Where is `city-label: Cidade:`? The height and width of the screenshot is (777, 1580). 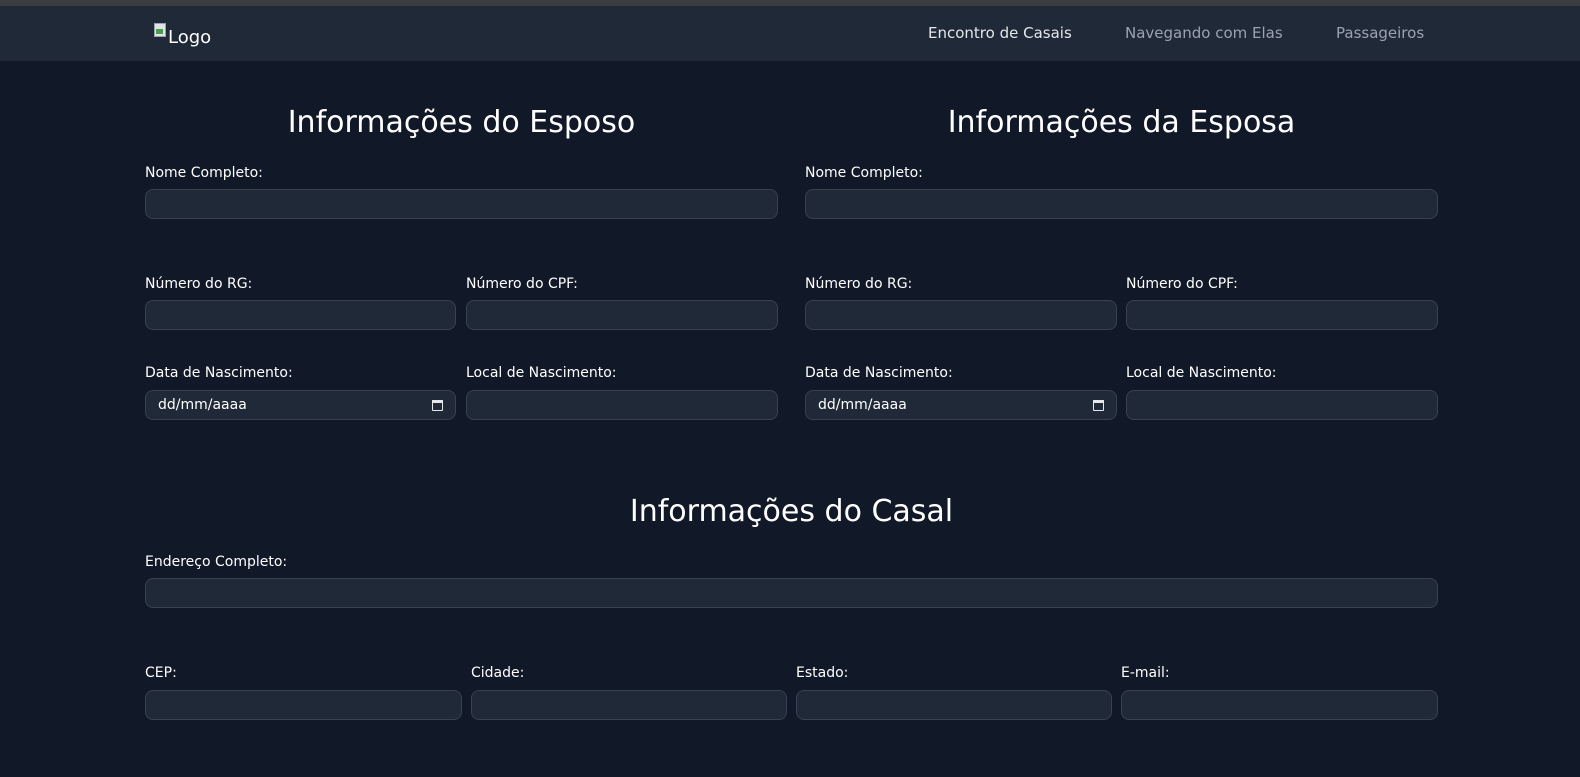
city-label: Cidade: is located at coordinates (498, 673).